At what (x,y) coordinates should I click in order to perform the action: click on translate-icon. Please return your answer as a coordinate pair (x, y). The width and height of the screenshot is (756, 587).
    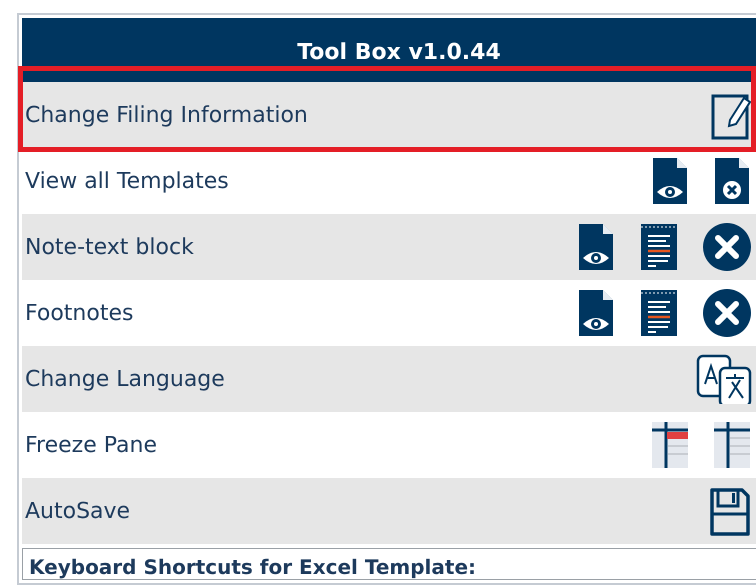
    Looking at the image, I should click on (724, 379).